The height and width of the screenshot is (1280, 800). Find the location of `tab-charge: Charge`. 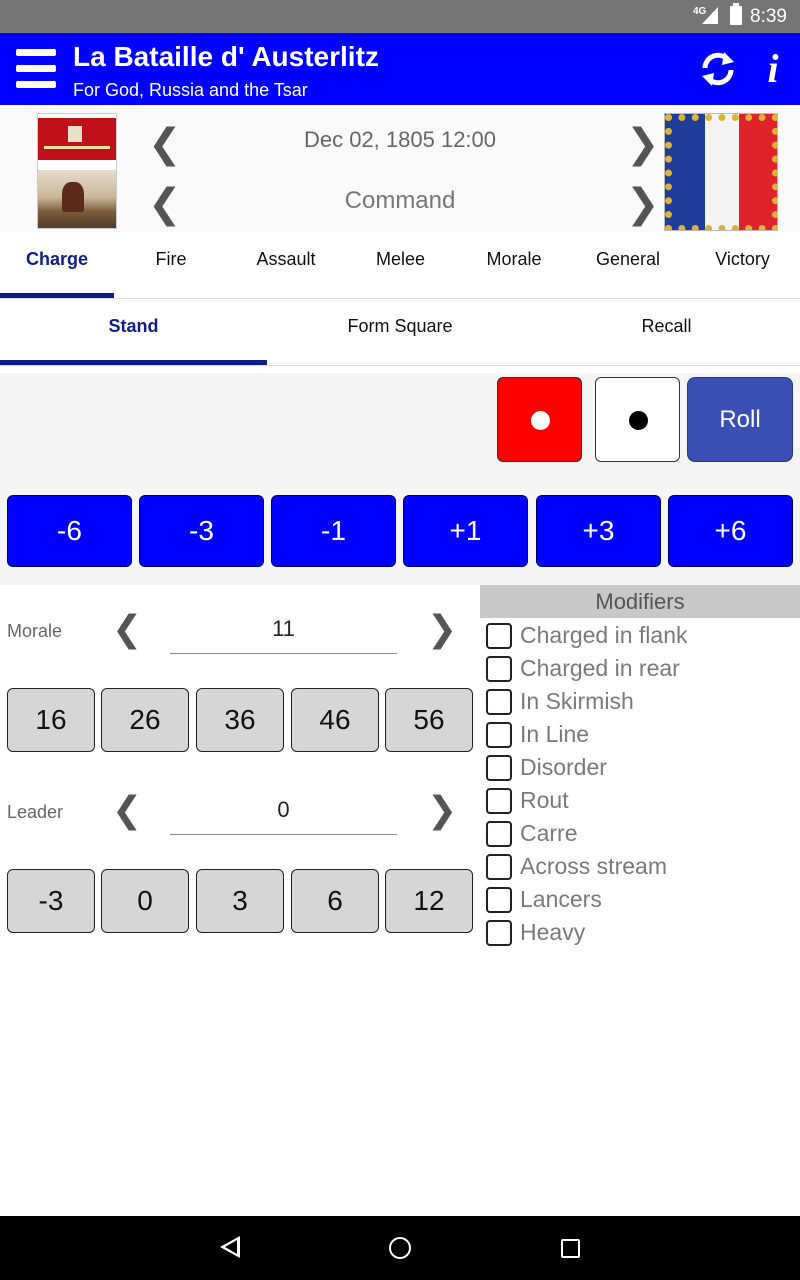

tab-charge: Charge is located at coordinates (57, 265).